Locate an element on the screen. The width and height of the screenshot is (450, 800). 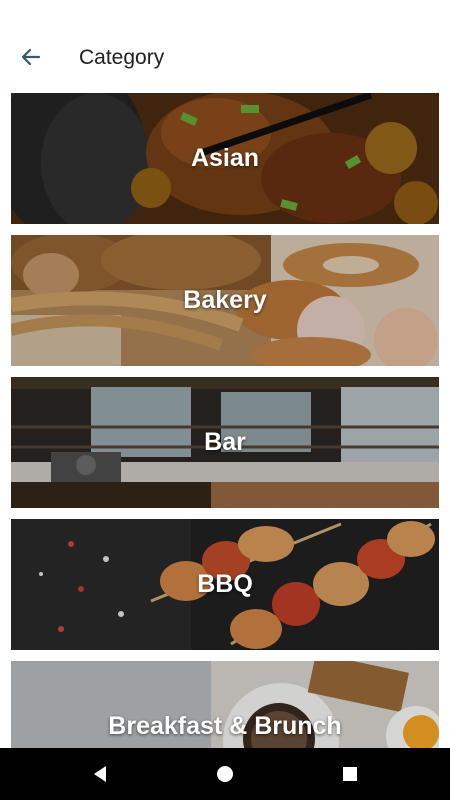
arrow-left-icon is located at coordinates (31, 57).